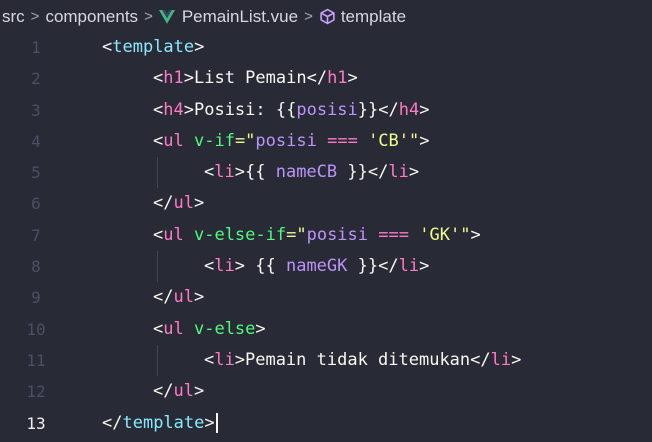 The height and width of the screenshot is (442, 652). Describe the element at coordinates (166, 16) in the screenshot. I see `vue-icon` at that location.